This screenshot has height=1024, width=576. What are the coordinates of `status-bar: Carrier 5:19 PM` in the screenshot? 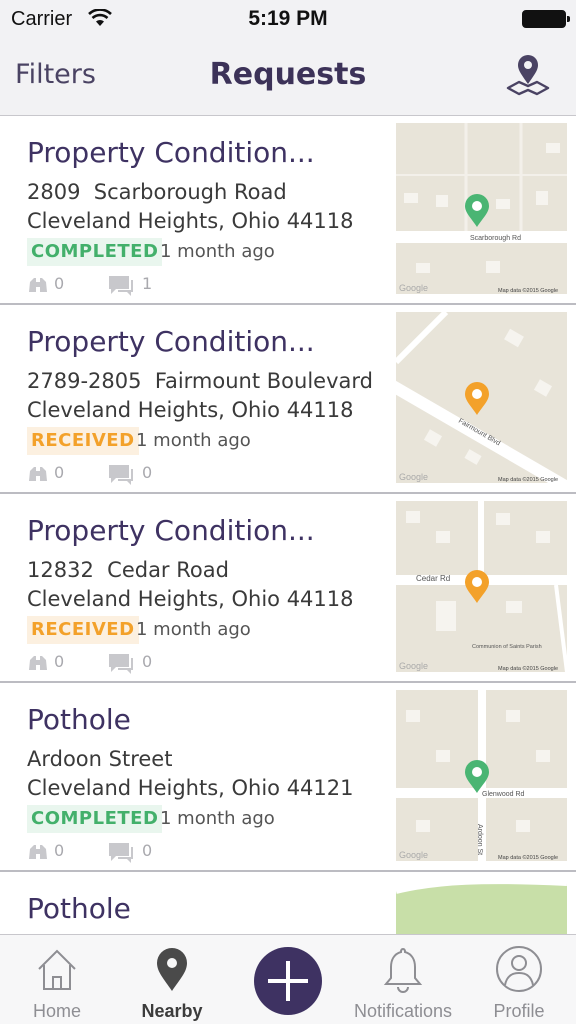 It's located at (288, 19).